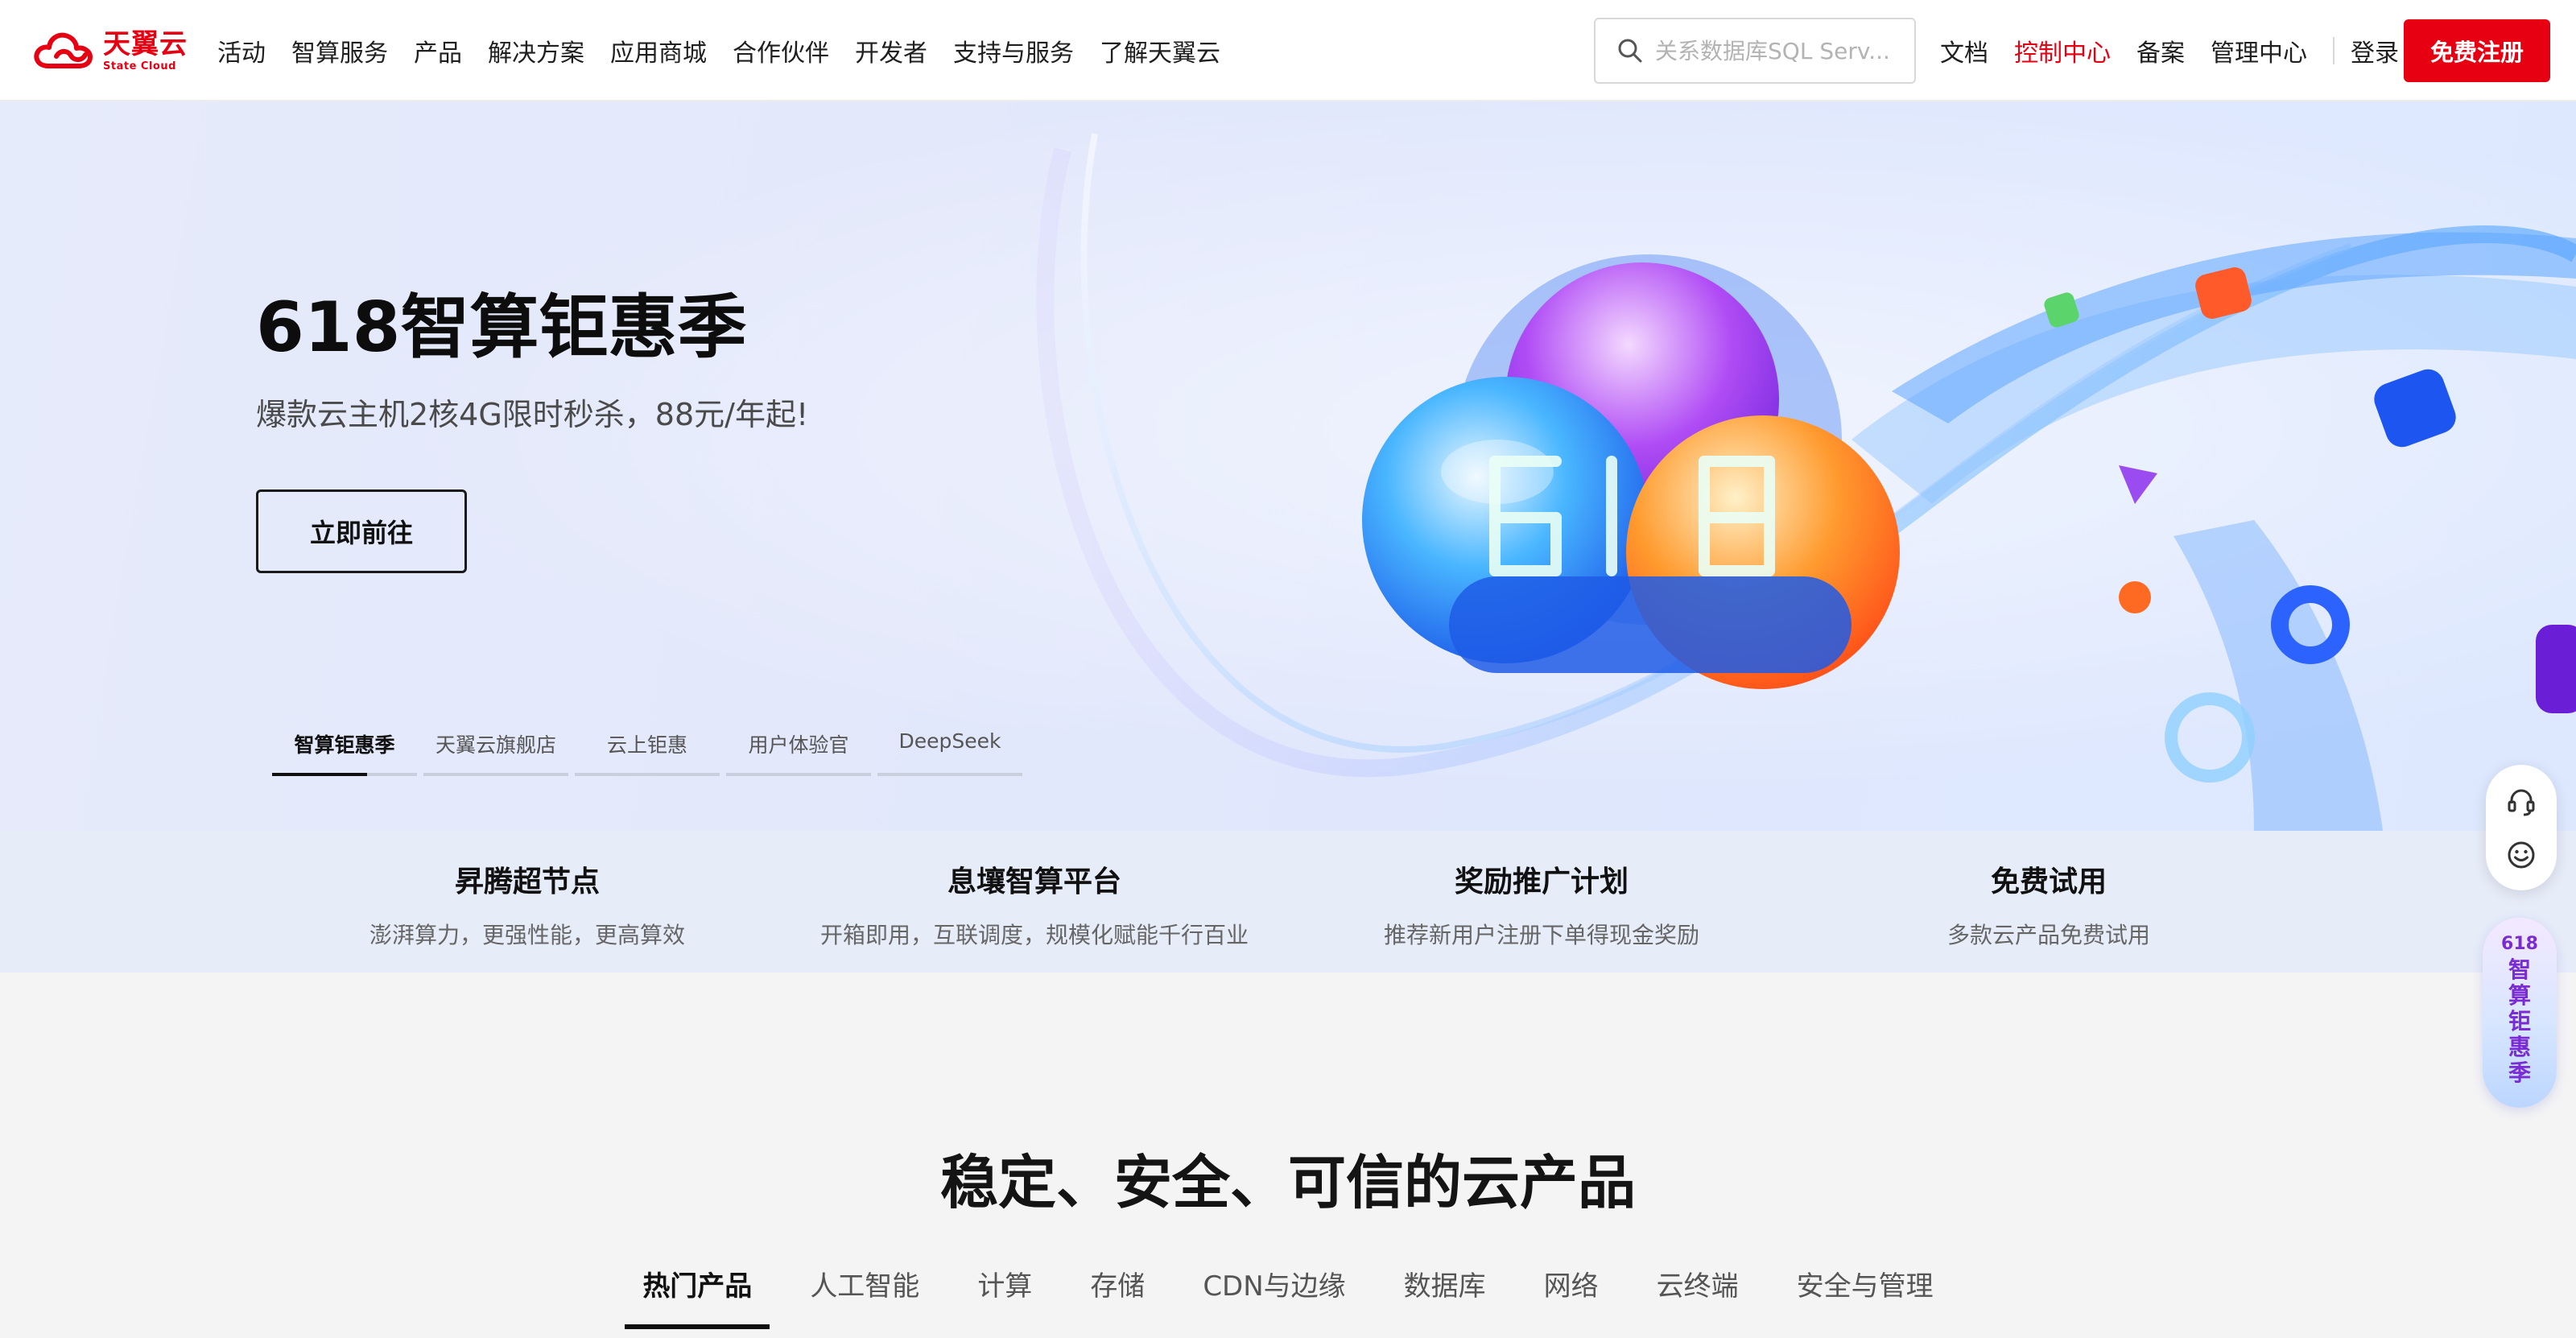 This screenshot has width=2576, height=1338. Describe the element at coordinates (527, 935) in the screenshot. I see `feature-desc: 澎湃算力，更强性能，更高算效` at that location.